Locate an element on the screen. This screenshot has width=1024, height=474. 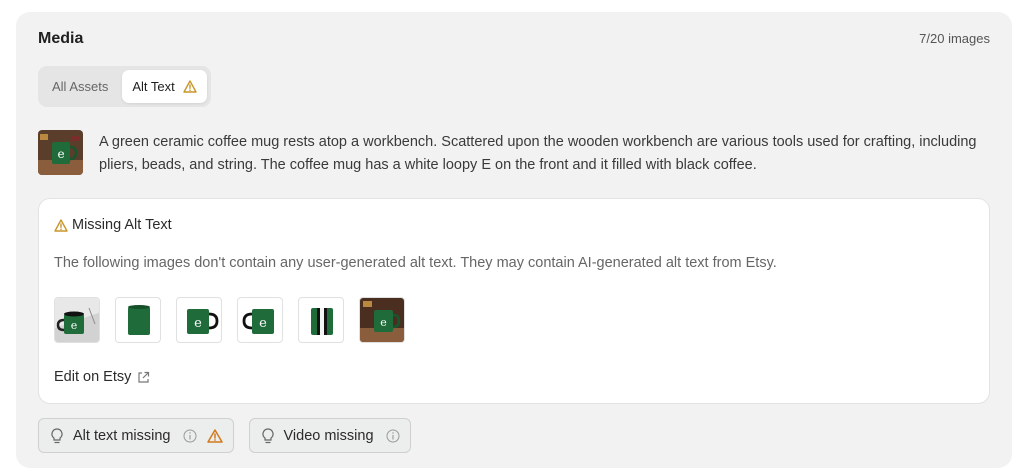
edit-on-etsy-link: Edit on Etsy is located at coordinates (102, 377).